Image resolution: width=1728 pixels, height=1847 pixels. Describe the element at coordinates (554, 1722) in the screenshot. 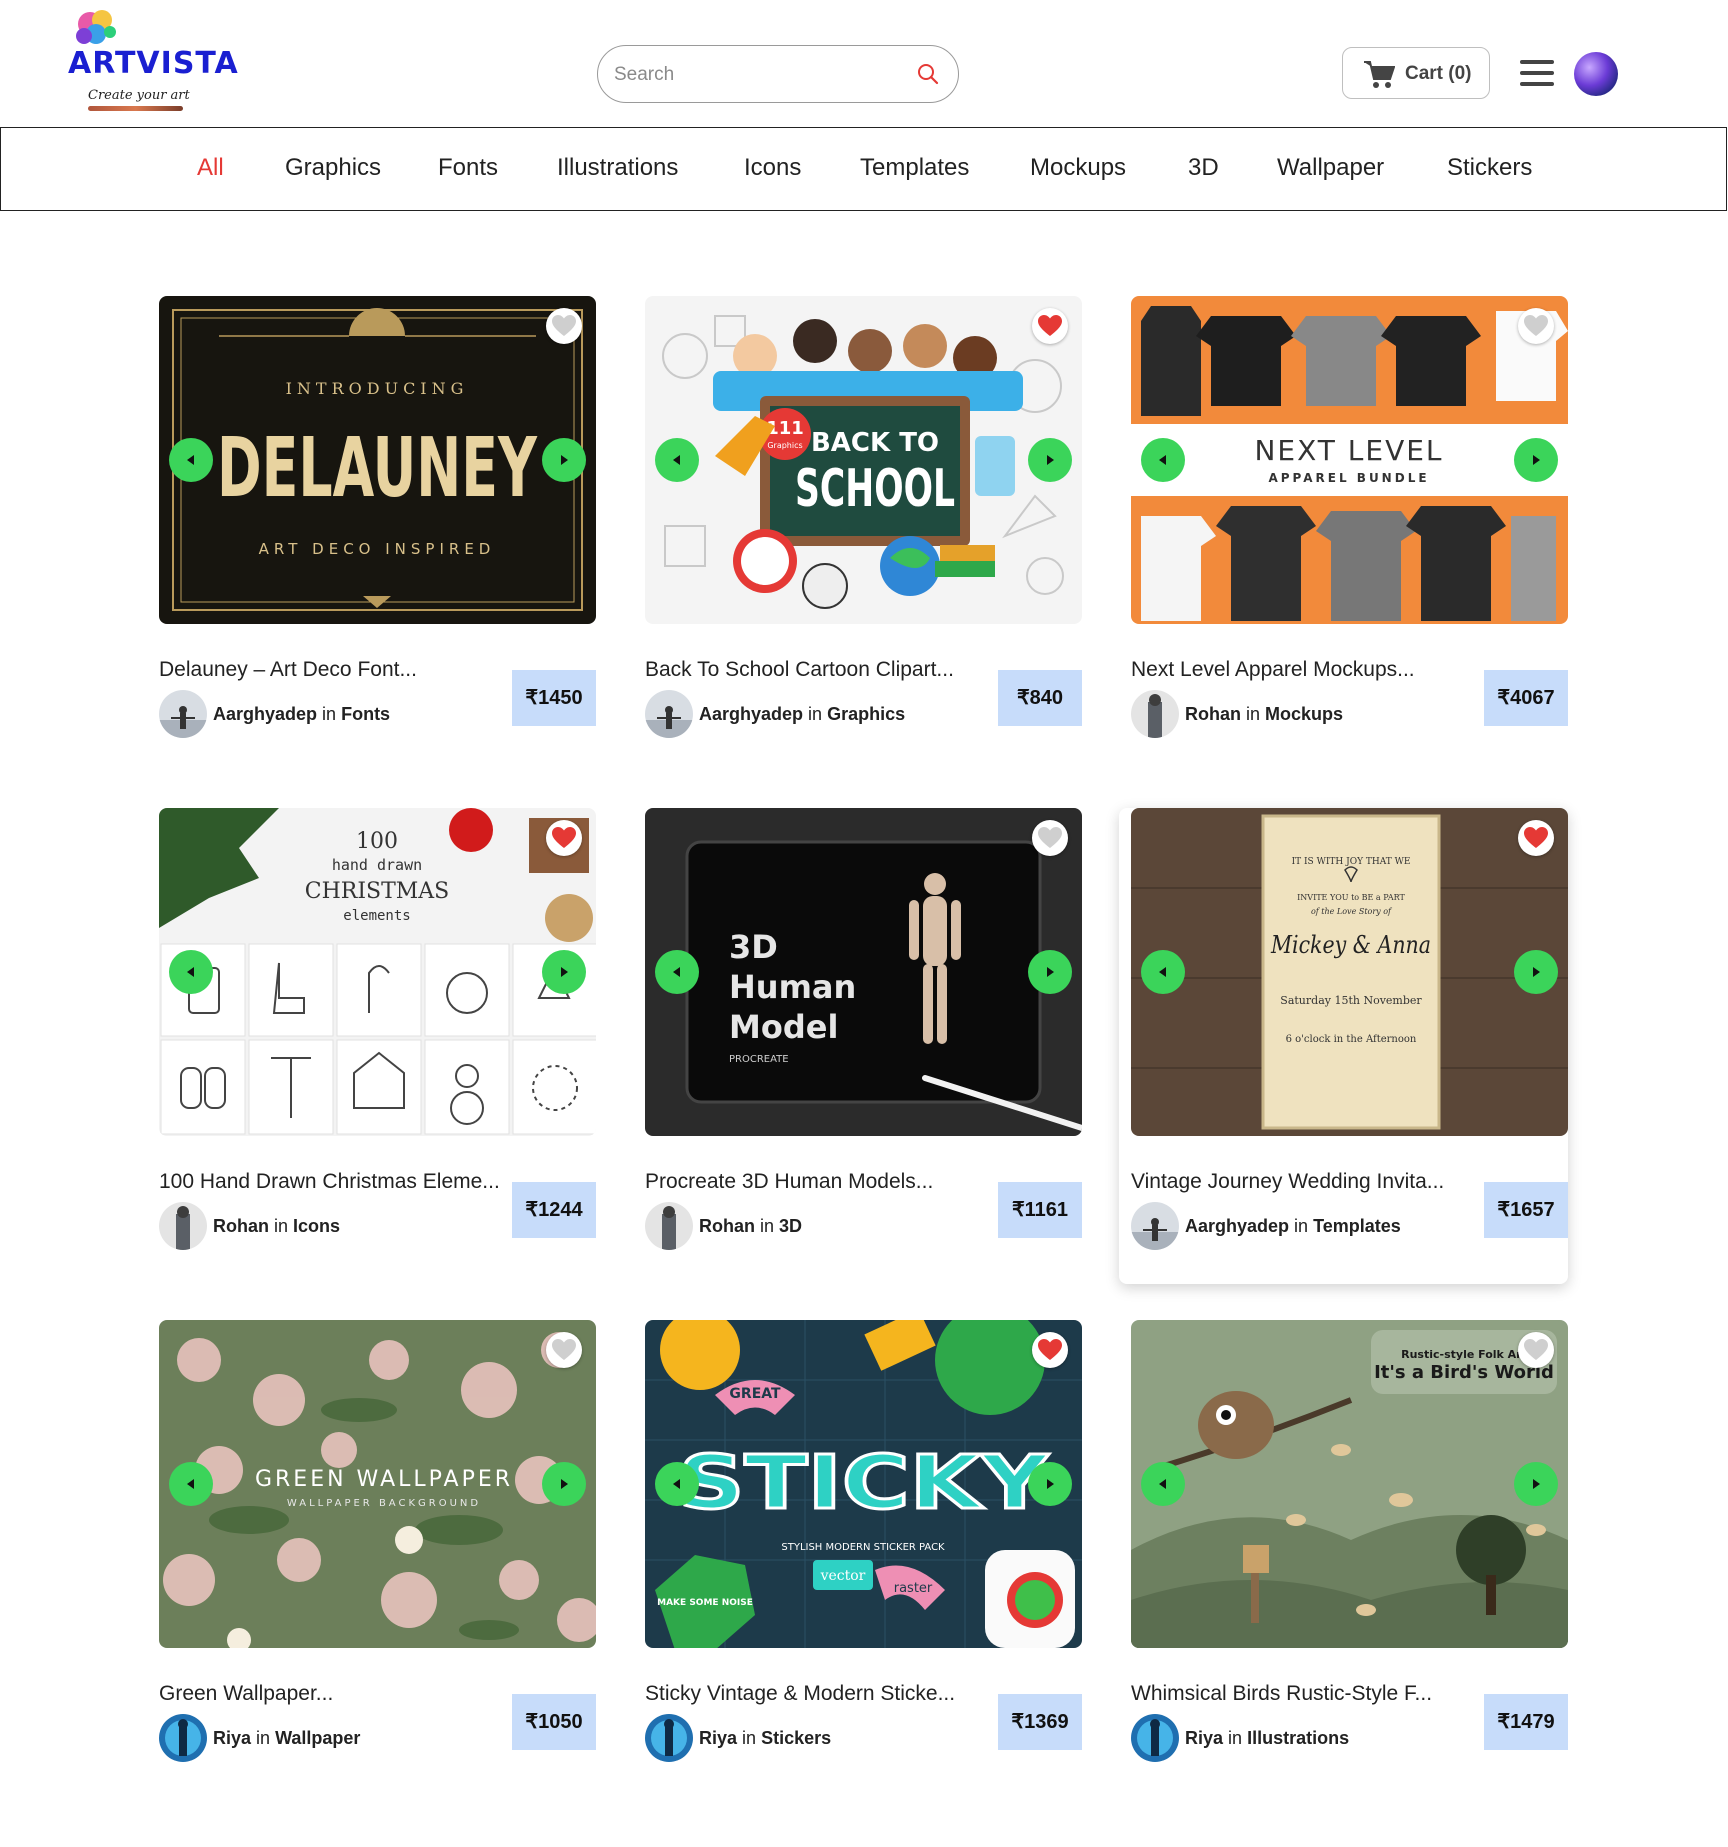

I see `price-tag: ₹1050` at that location.